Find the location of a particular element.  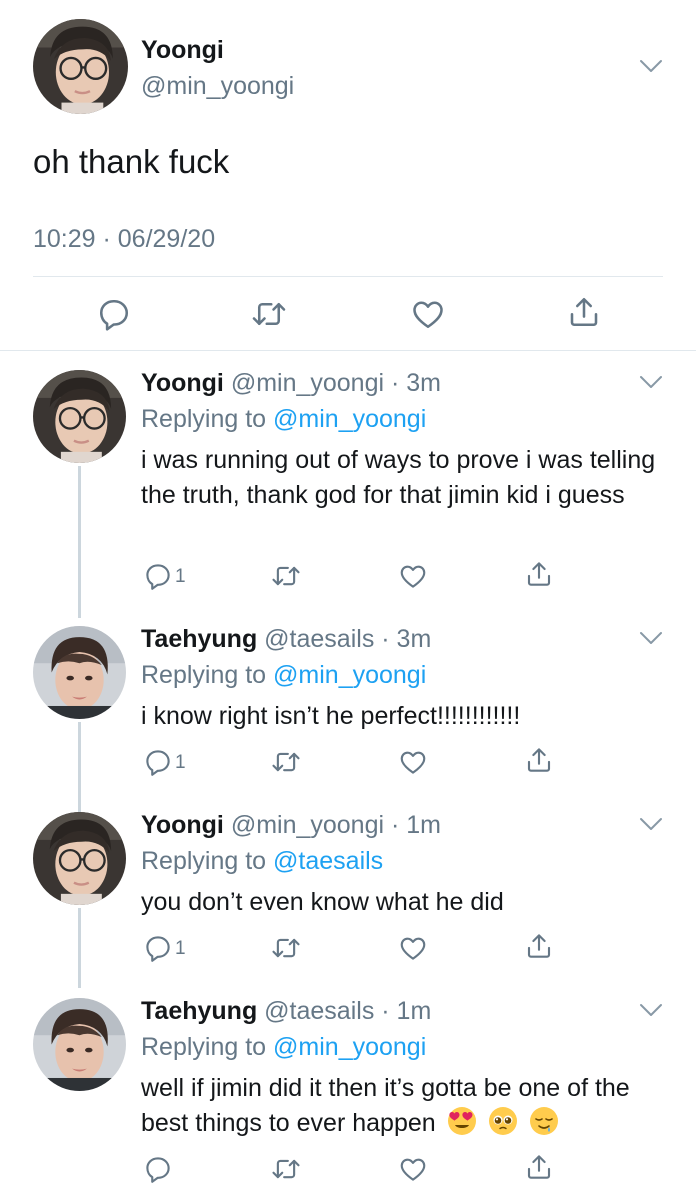

reply-header: Taehyung @taesails · 3m is located at coordinates (286, 639).